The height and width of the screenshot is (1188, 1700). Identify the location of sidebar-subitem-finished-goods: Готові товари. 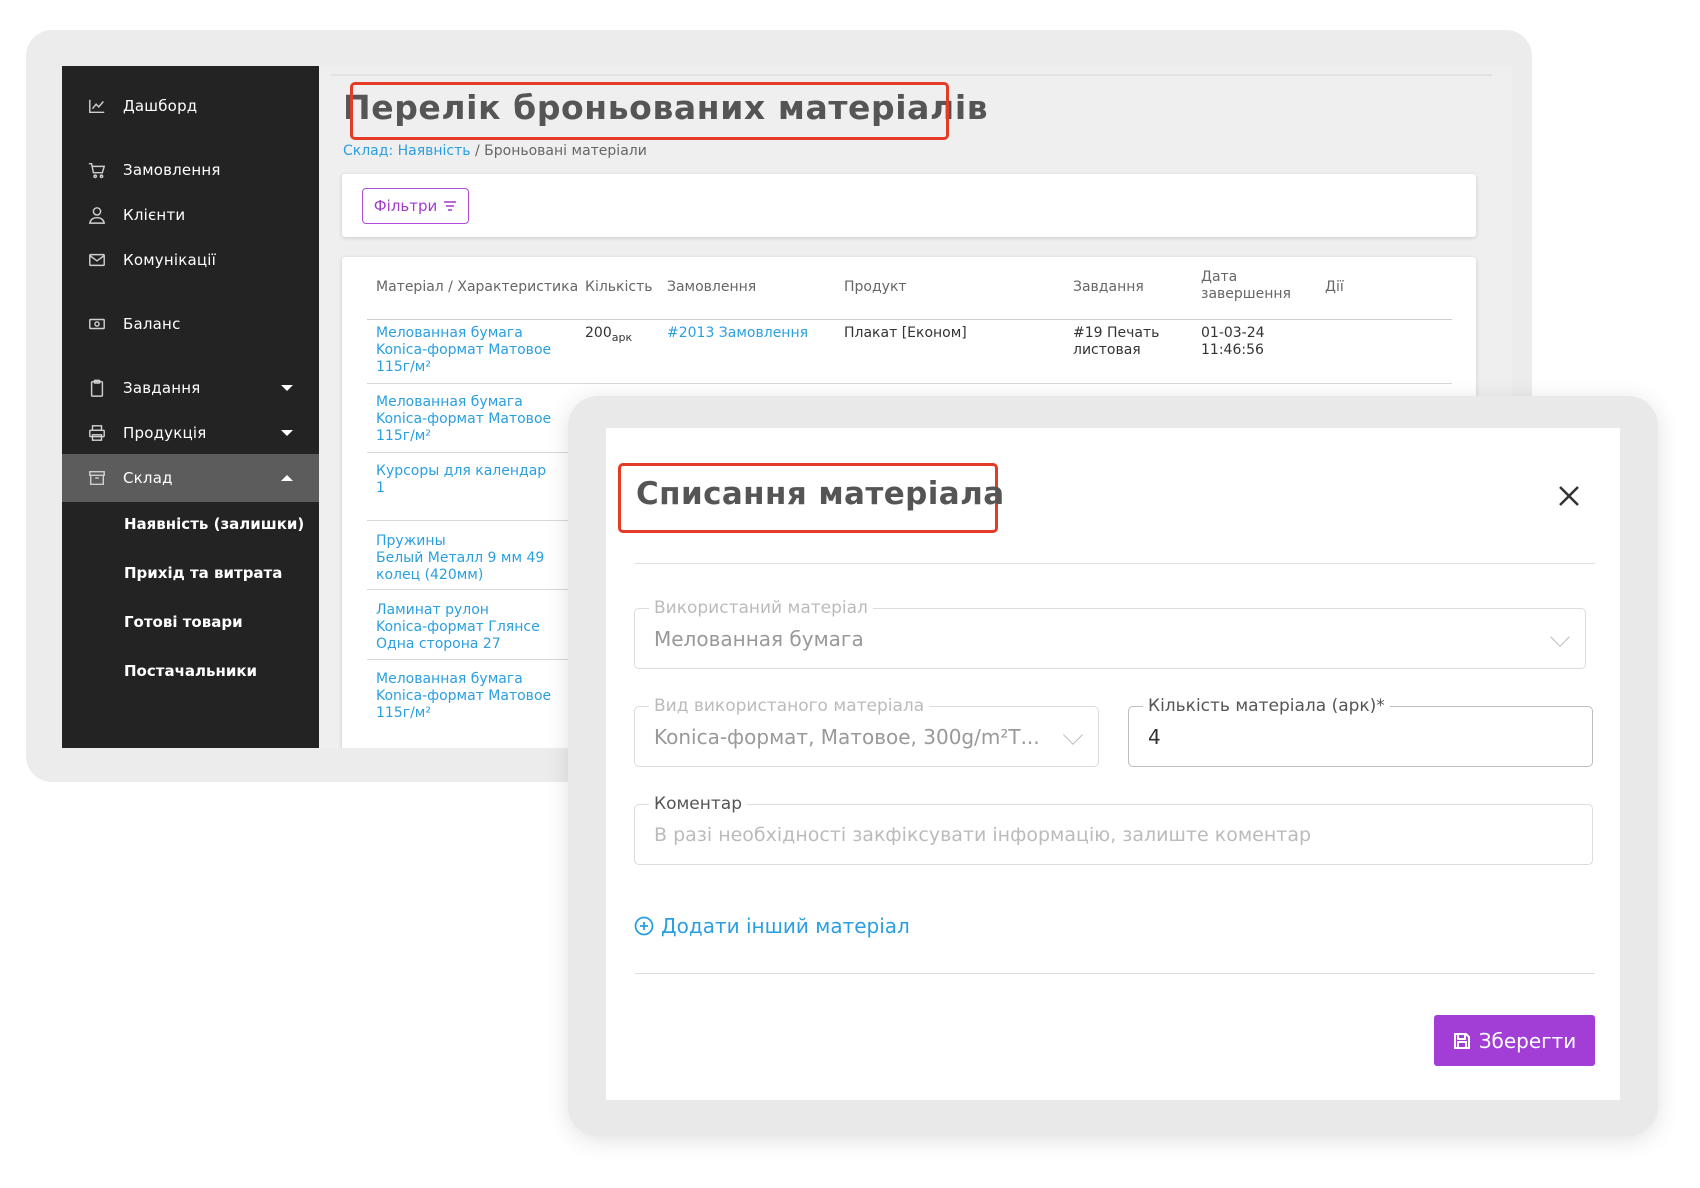
(190, 622).